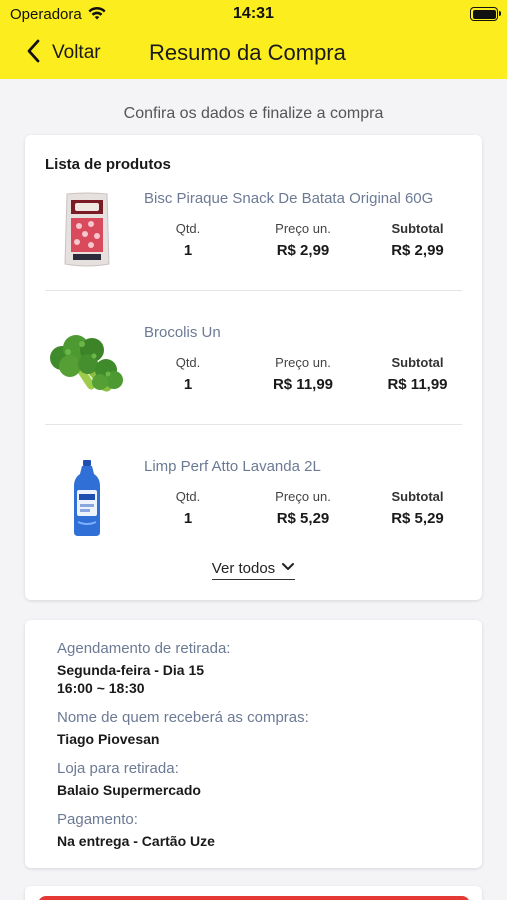 The height and width of the screenshot is (900, 507). What do you see at coordinates (485, 14) in the screenshot?
I see `battery-icon` at bounding box center [485, 14].